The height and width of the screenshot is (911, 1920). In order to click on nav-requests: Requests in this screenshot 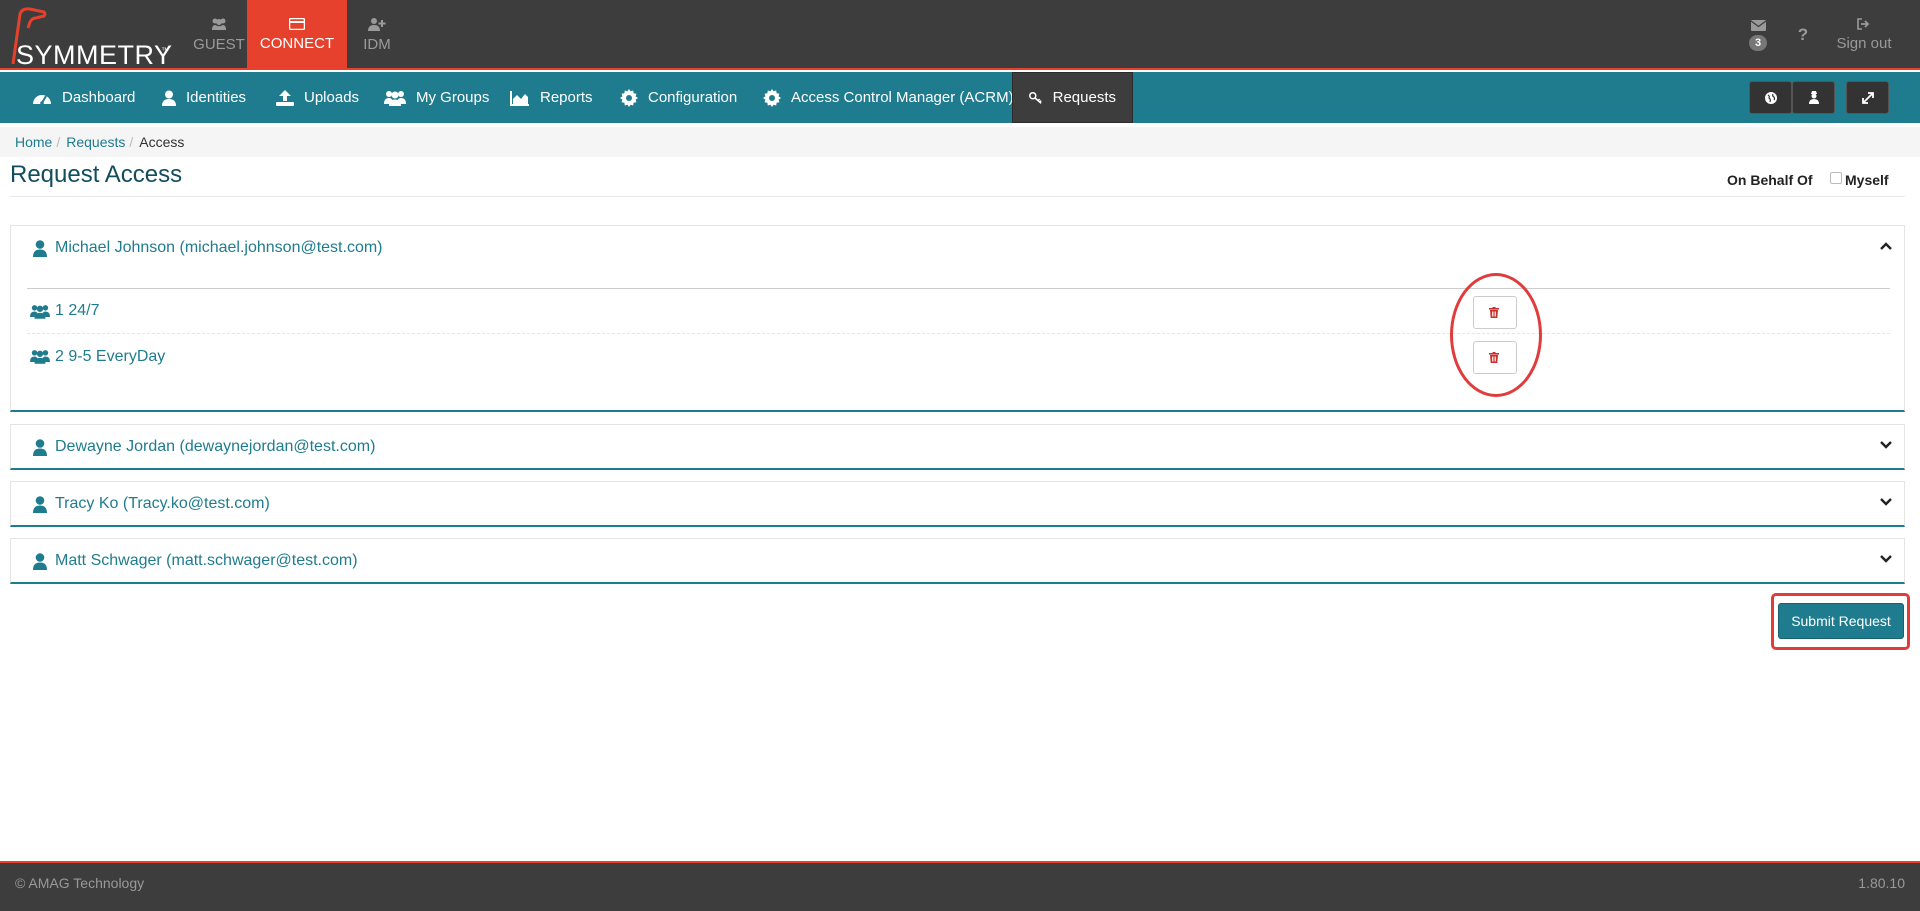, I will do `click(1072, 97)`.